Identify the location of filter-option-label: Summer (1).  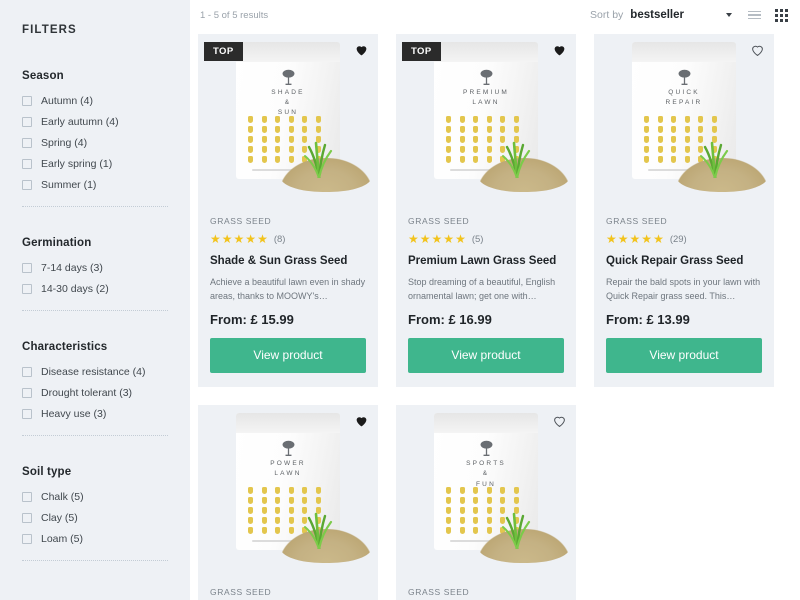
(69, 185).